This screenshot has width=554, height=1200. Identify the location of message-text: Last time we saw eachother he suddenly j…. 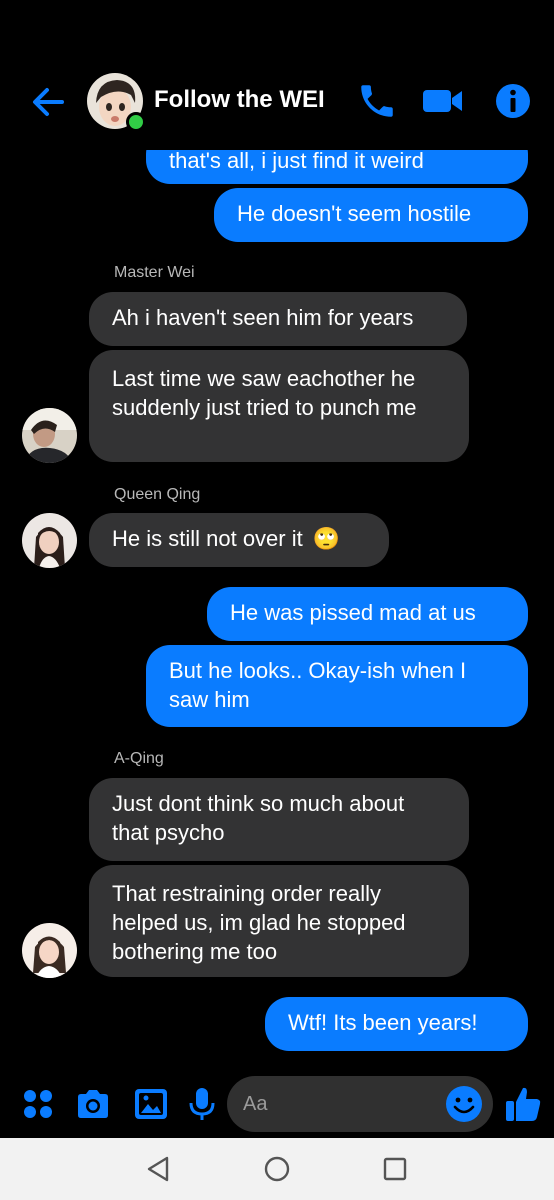
(264, 393).